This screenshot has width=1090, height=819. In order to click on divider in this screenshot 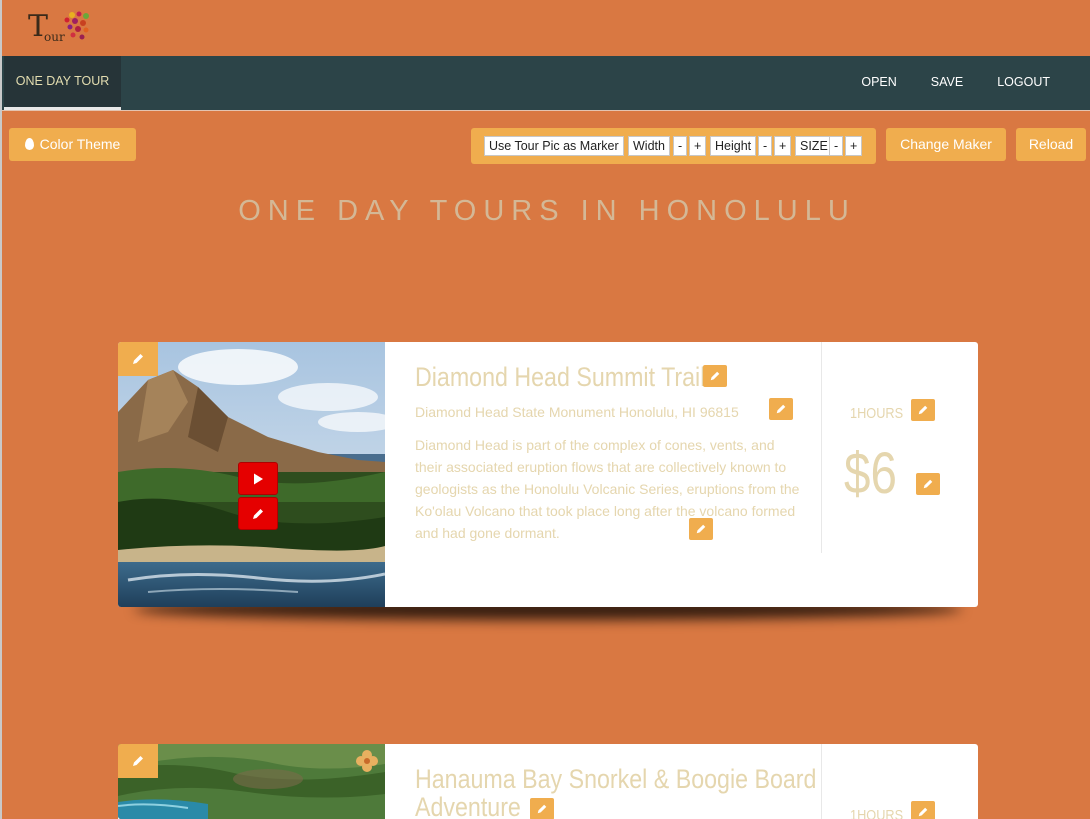, I will do `click(546, 110)`.